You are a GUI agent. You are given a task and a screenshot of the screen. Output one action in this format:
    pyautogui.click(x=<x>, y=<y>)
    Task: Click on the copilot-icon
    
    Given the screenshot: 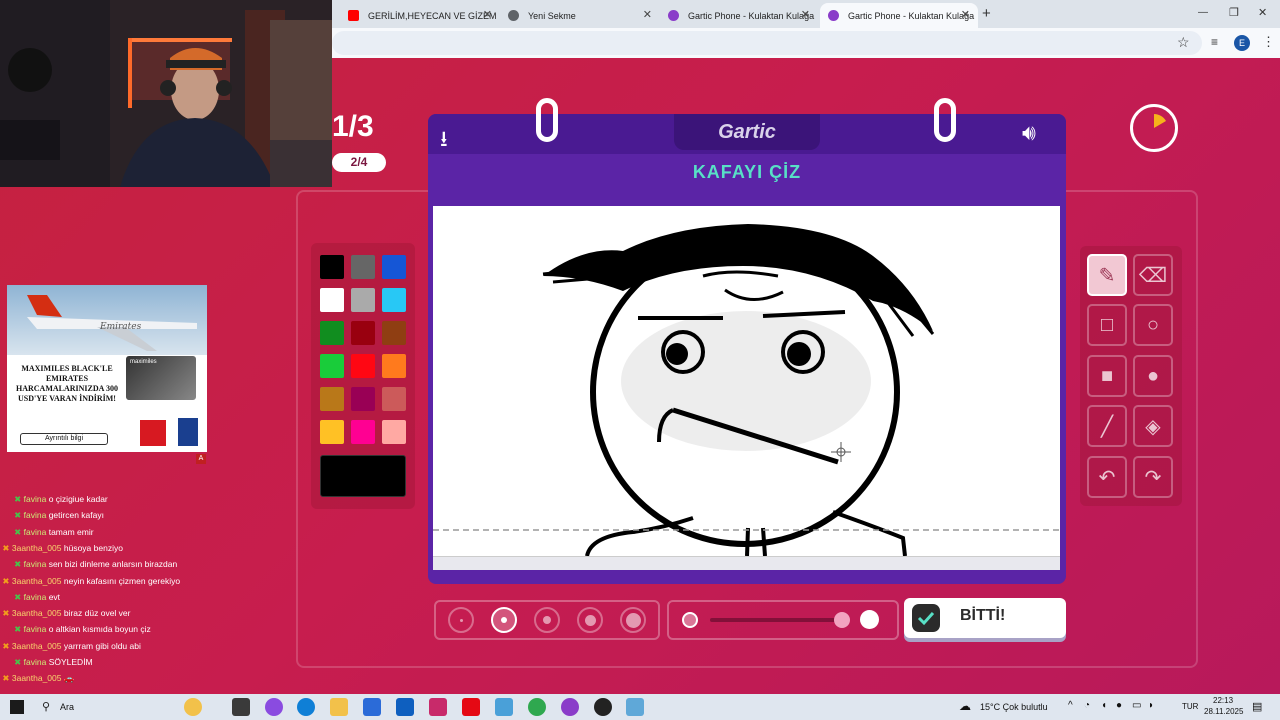 What is the action you would take?
    pyautogui.click(x=193, y=707)
    